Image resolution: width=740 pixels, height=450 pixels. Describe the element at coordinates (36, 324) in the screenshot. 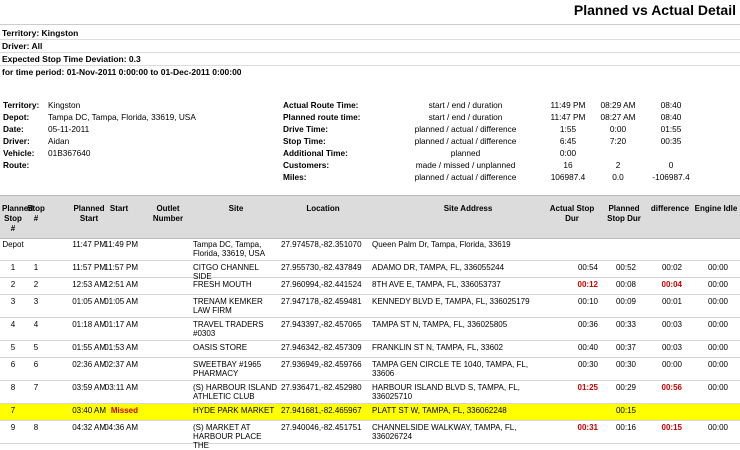

I see `cell-s: 4` at that location.